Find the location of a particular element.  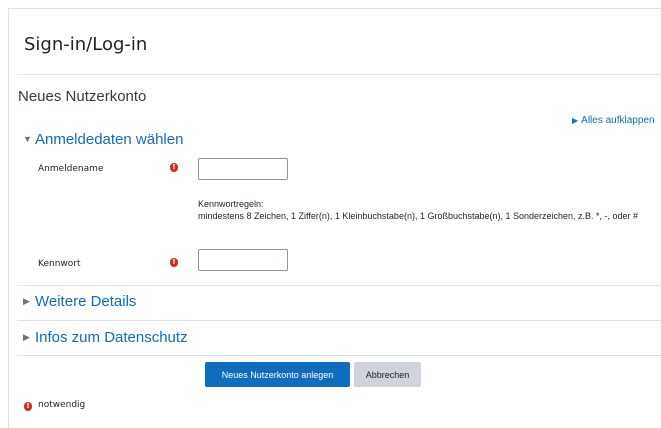

password-rules-title: Kennwortregeln: is located at coordinates (231, 204).